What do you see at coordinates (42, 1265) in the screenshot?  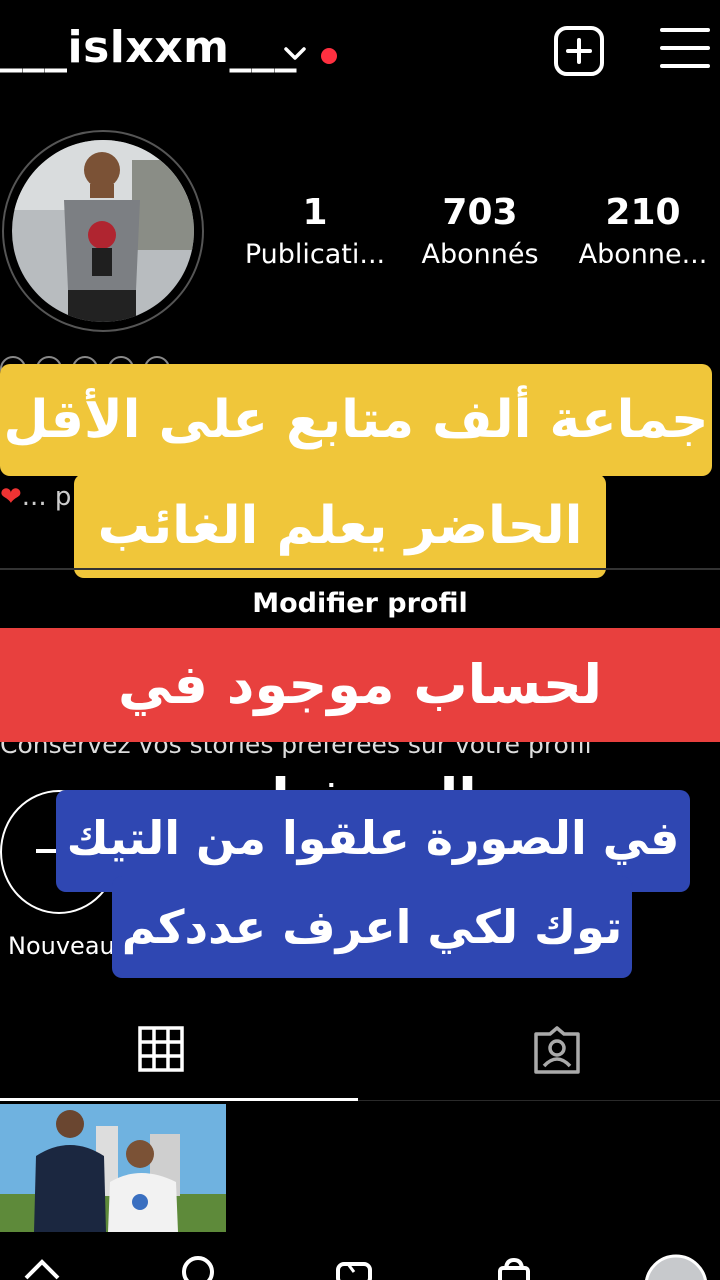 I see `home-icon` at bounding box center [42, 1265].